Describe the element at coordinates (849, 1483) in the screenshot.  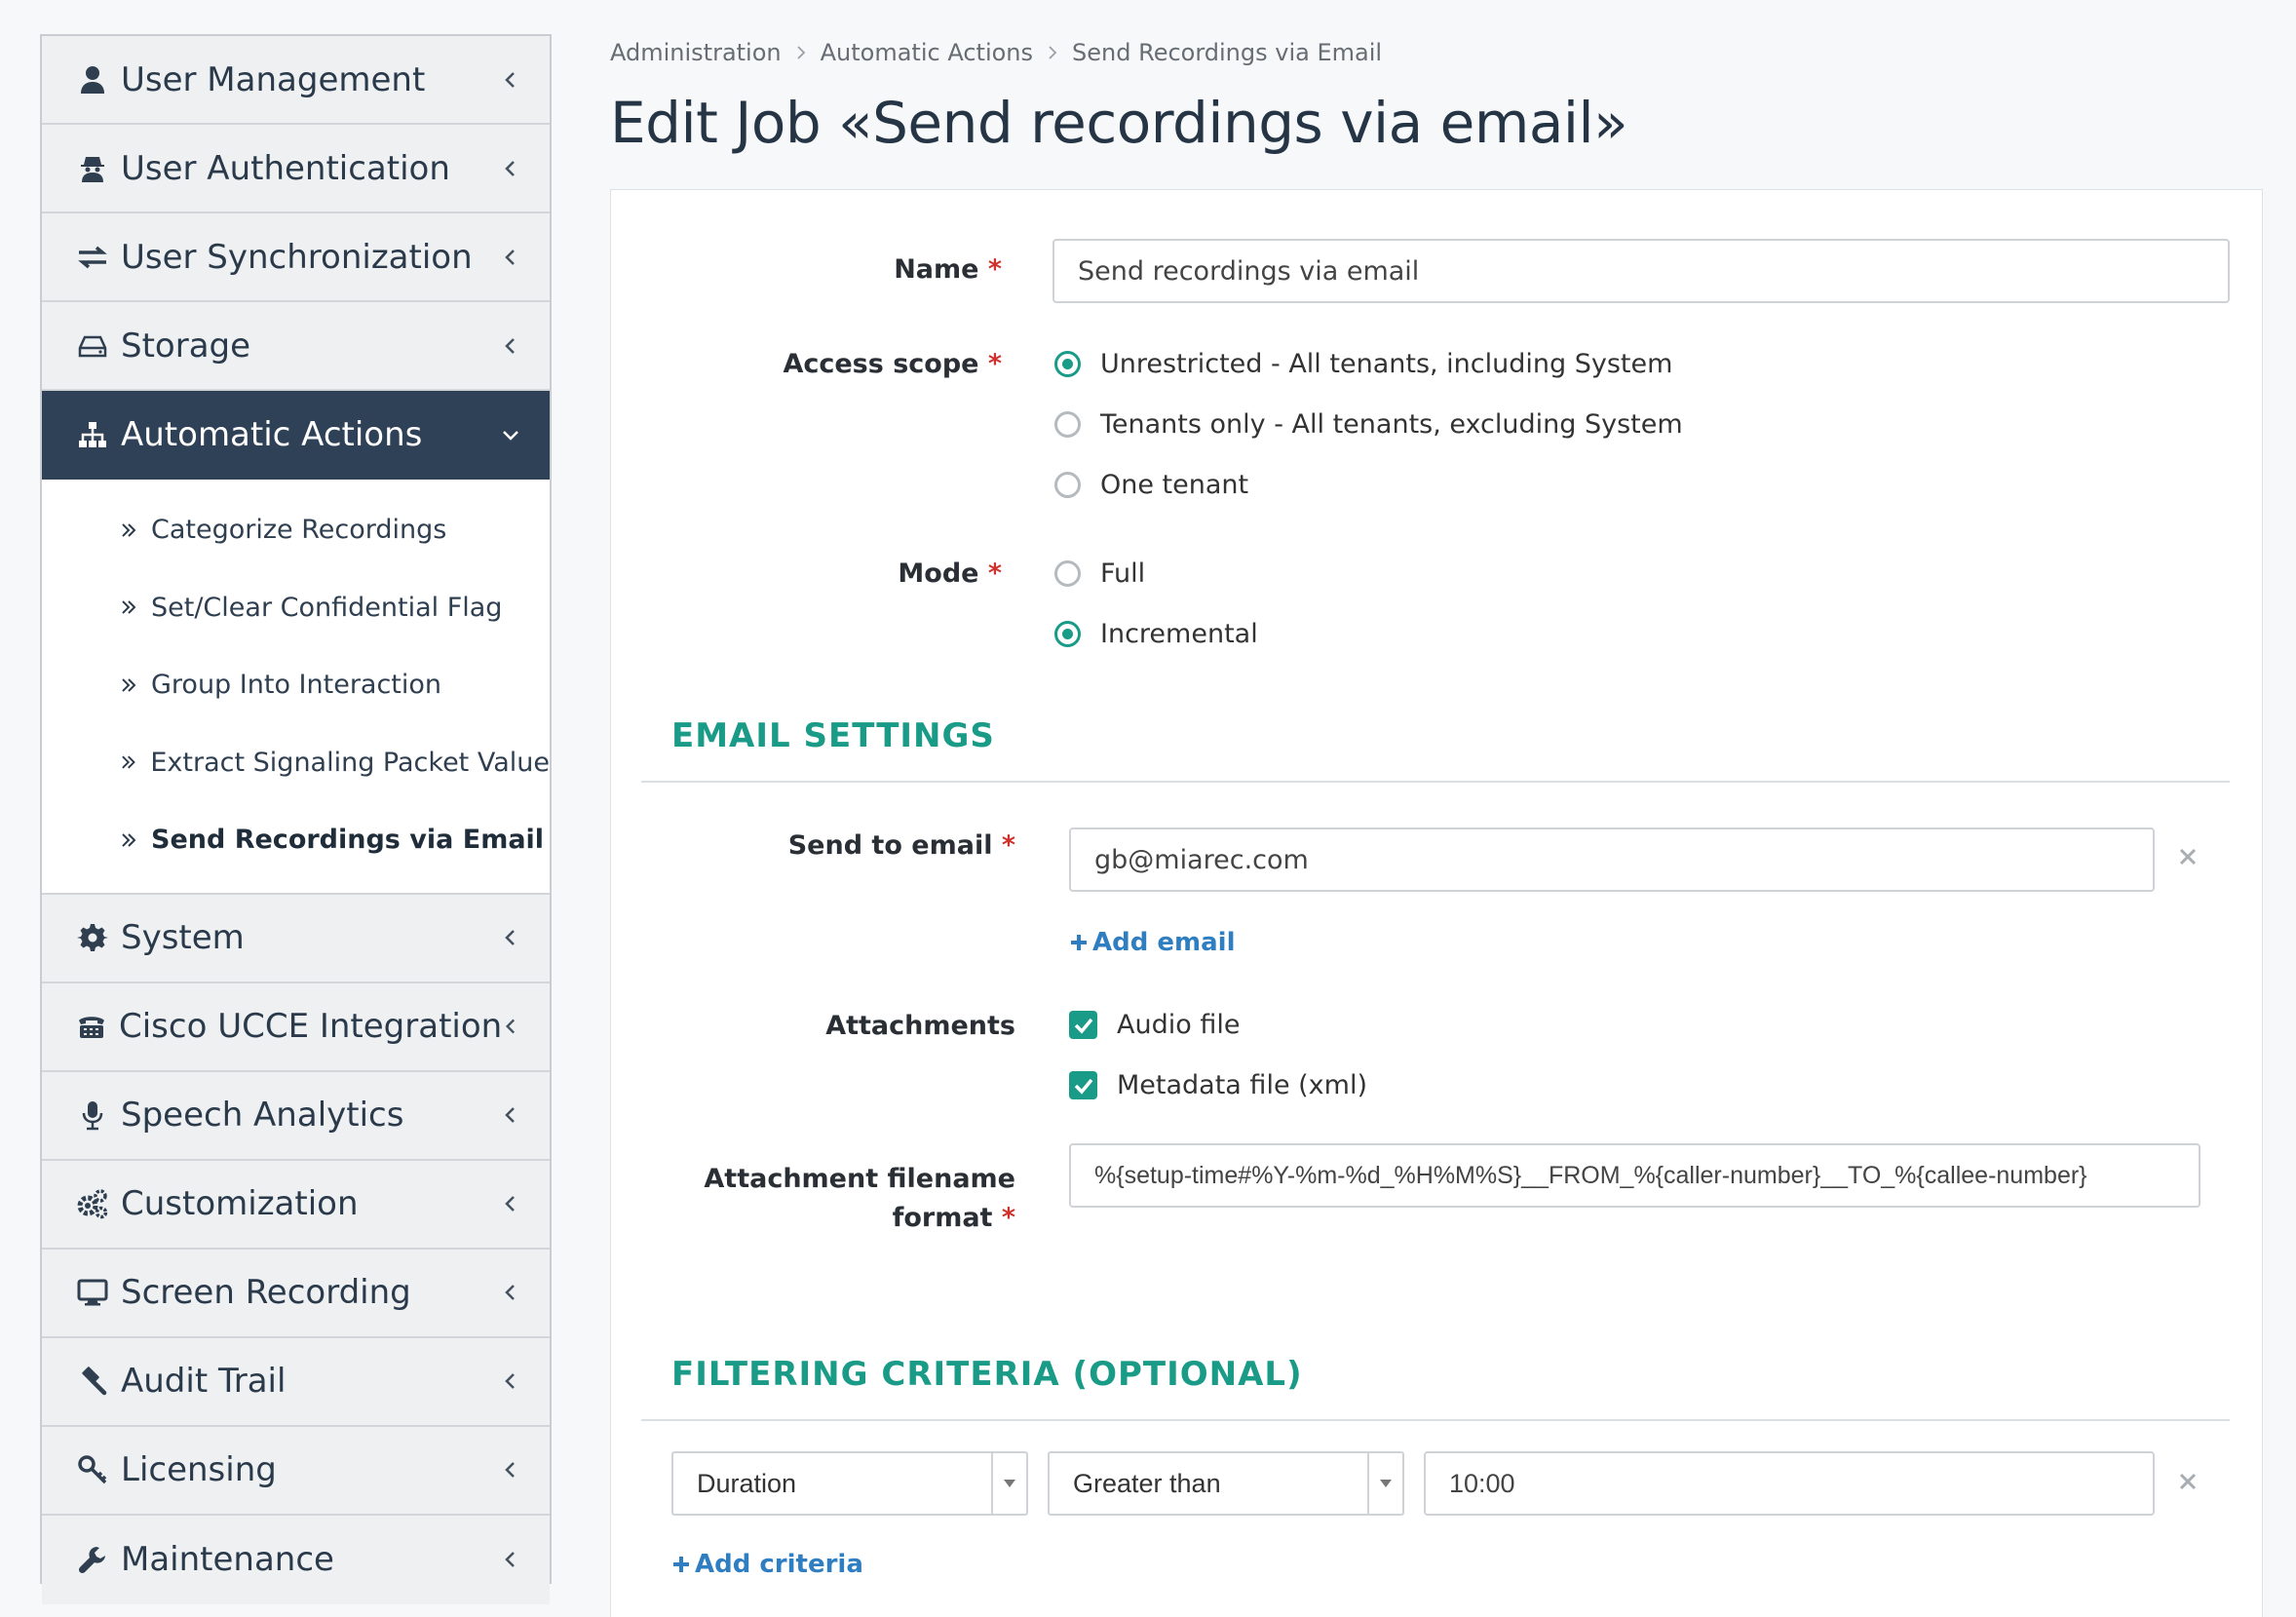
I see `criteria-field-select: Duration` at that location.